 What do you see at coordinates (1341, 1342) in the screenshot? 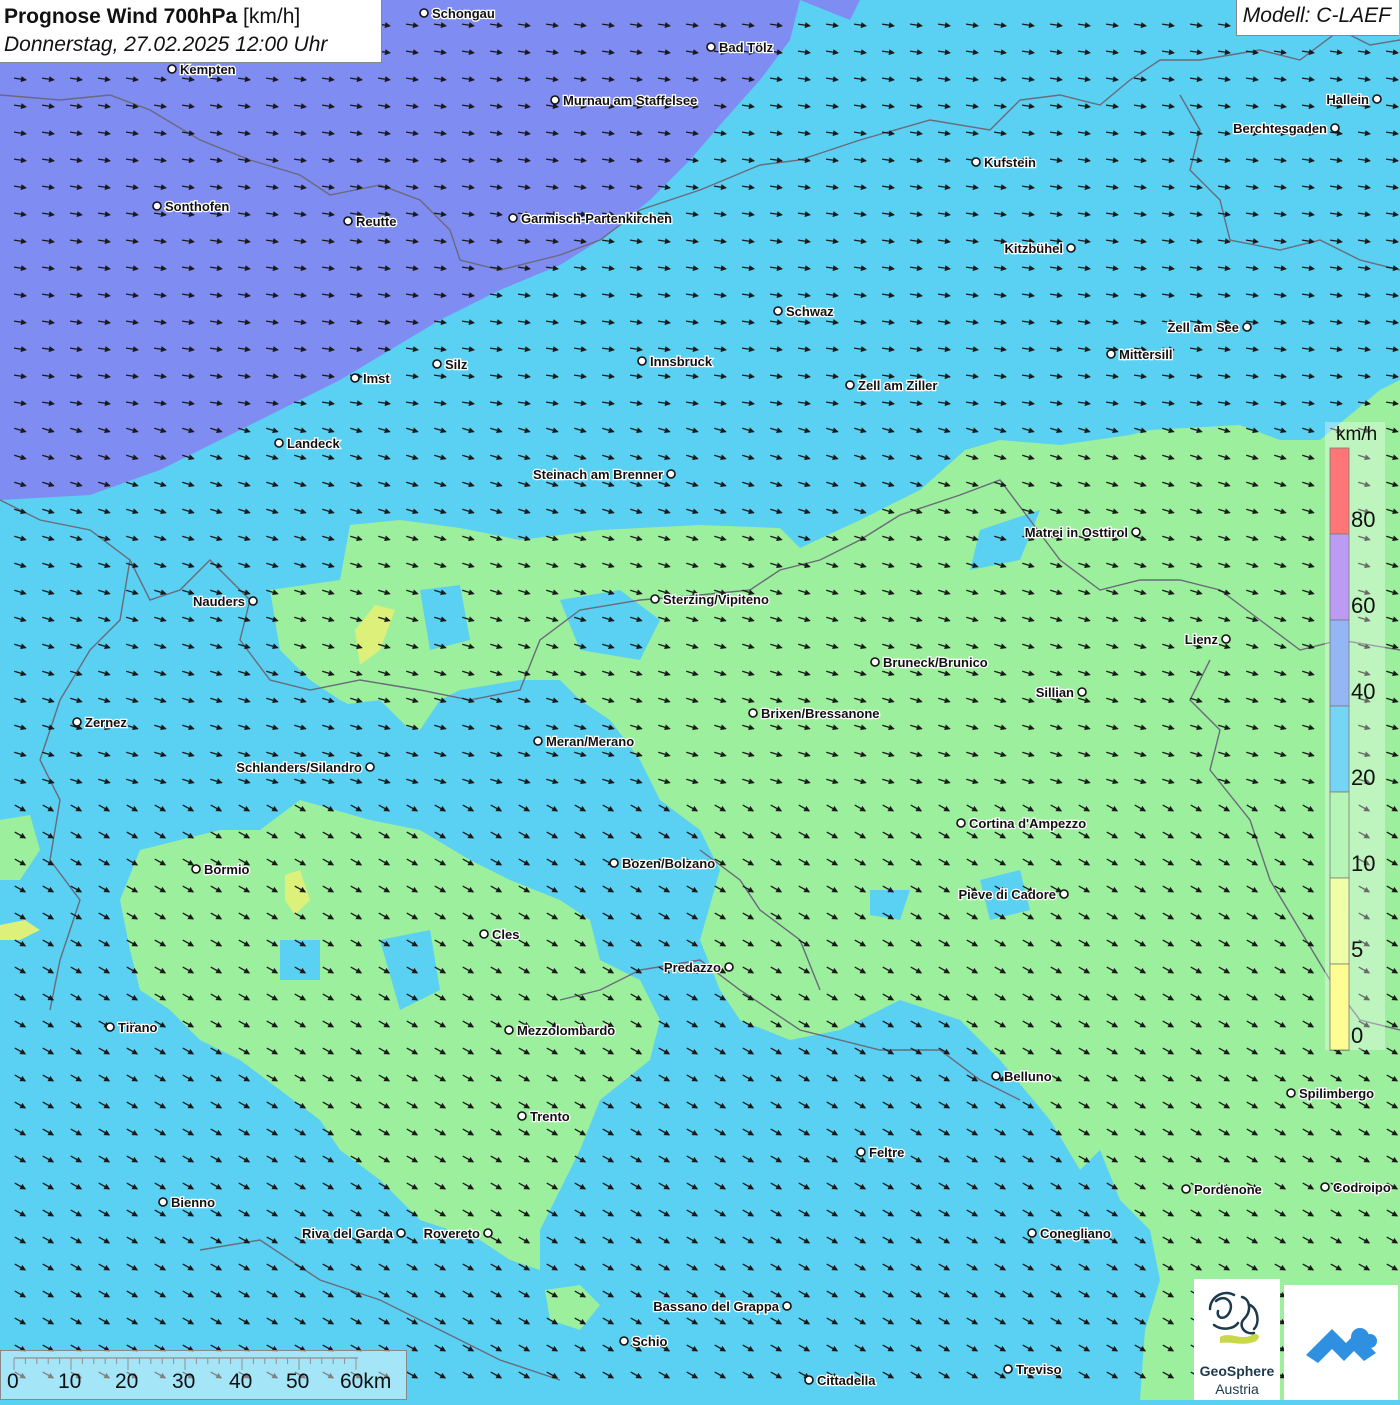
I see `app-logo` at bounding box center [1341, 1342].